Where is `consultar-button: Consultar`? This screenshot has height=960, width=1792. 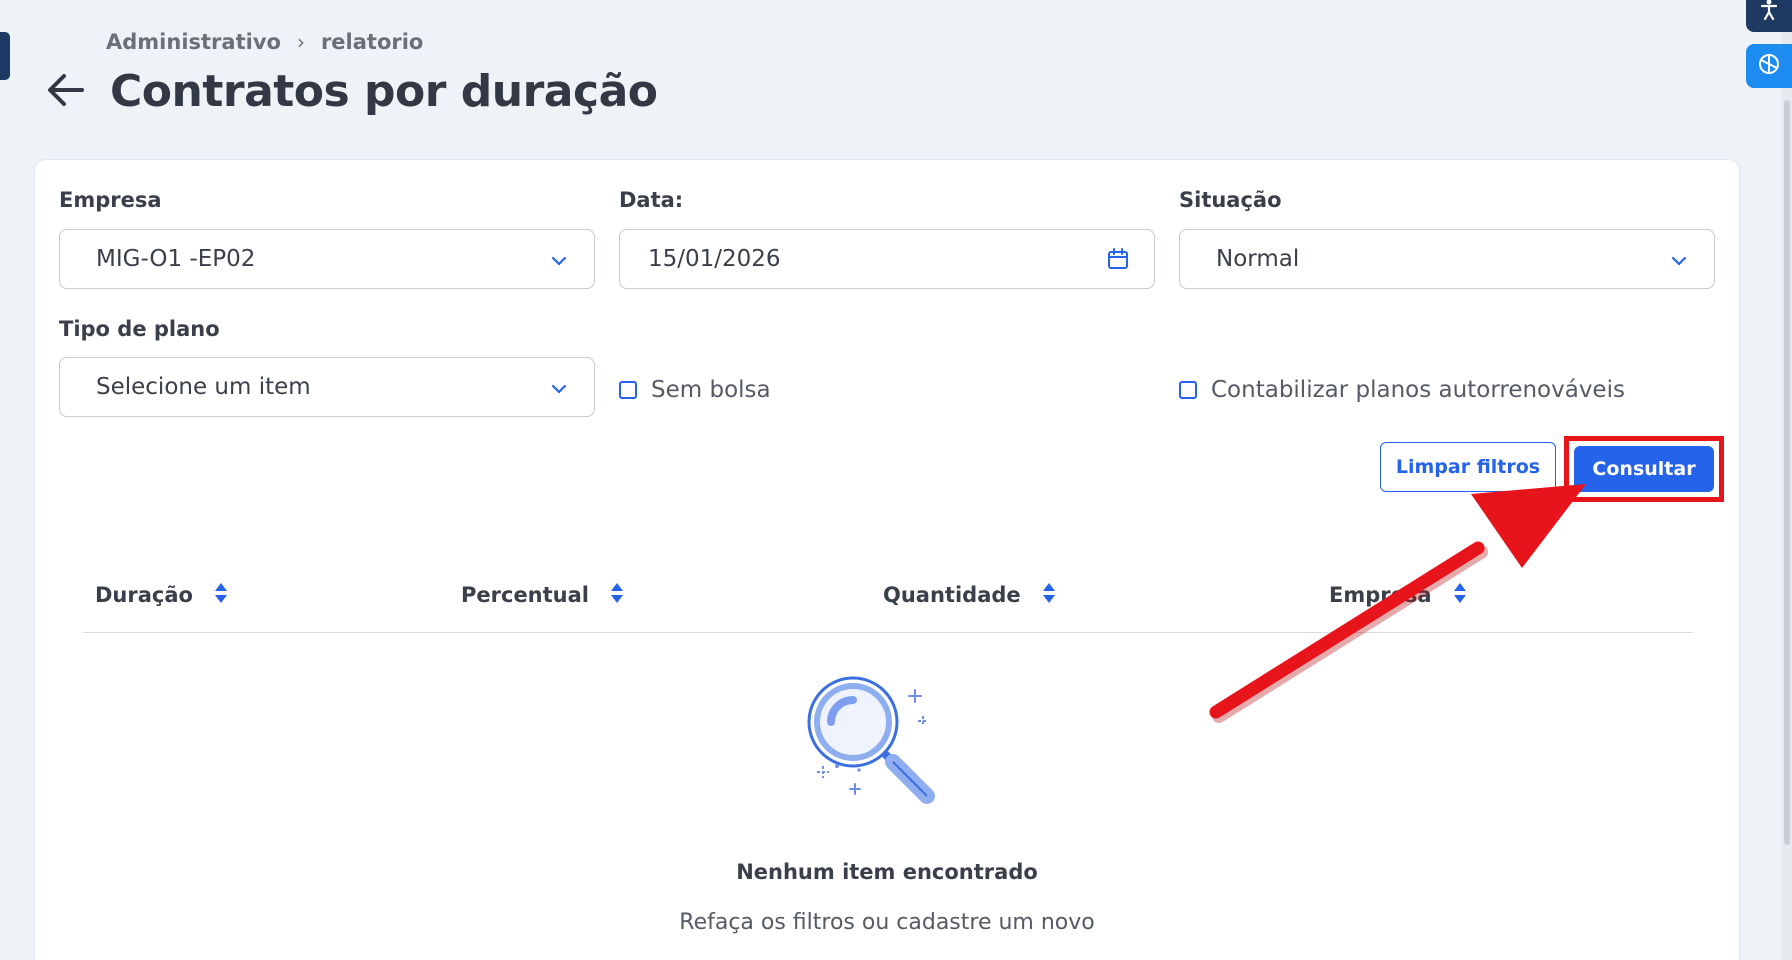 consultar-button: Consultar is located at coordinates (1644, 469).